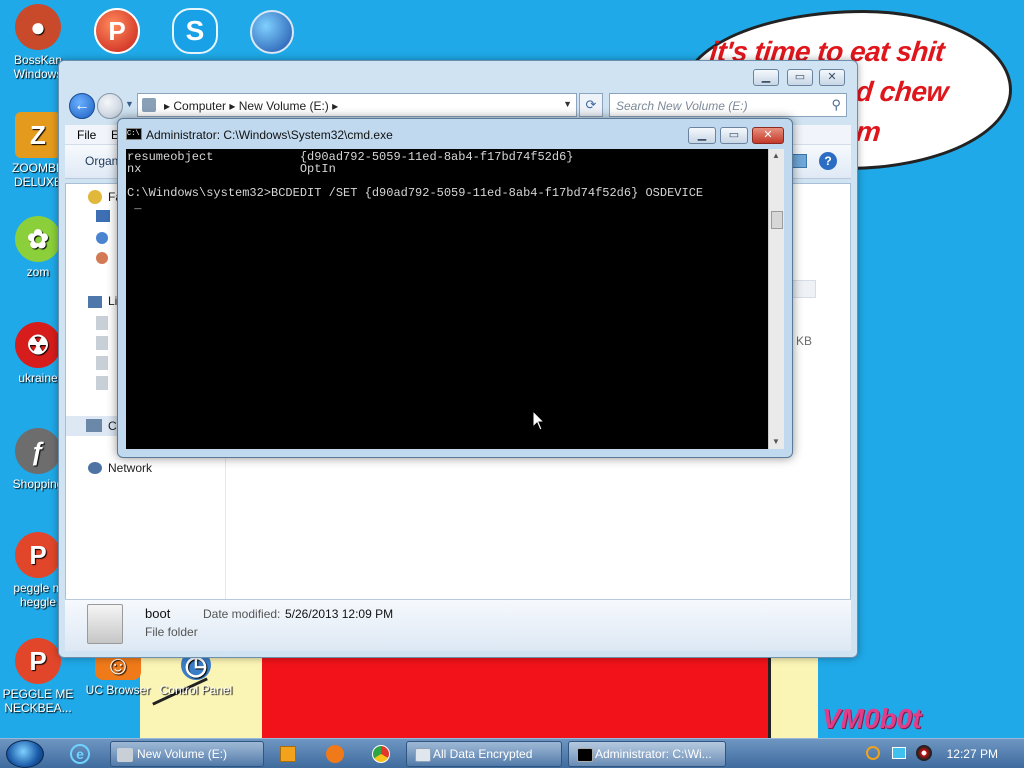 The image size is (1024, 768). What do you see at coordinates (832, 77) in the screenshot?
I see `close-button: ✕` at bounding box center [832, 77].